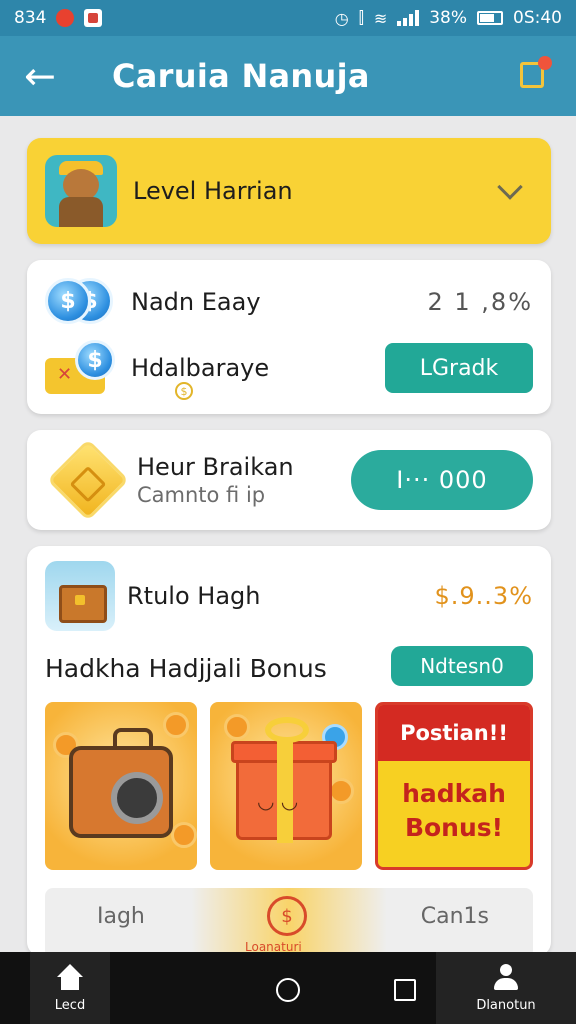 The height and width of the screenshot is (1024, 576). What do you see at coordinates (273, 946) in the screenshot?
I see `footer-middle-label: Loanaturi` at bounding box center [273, 946].